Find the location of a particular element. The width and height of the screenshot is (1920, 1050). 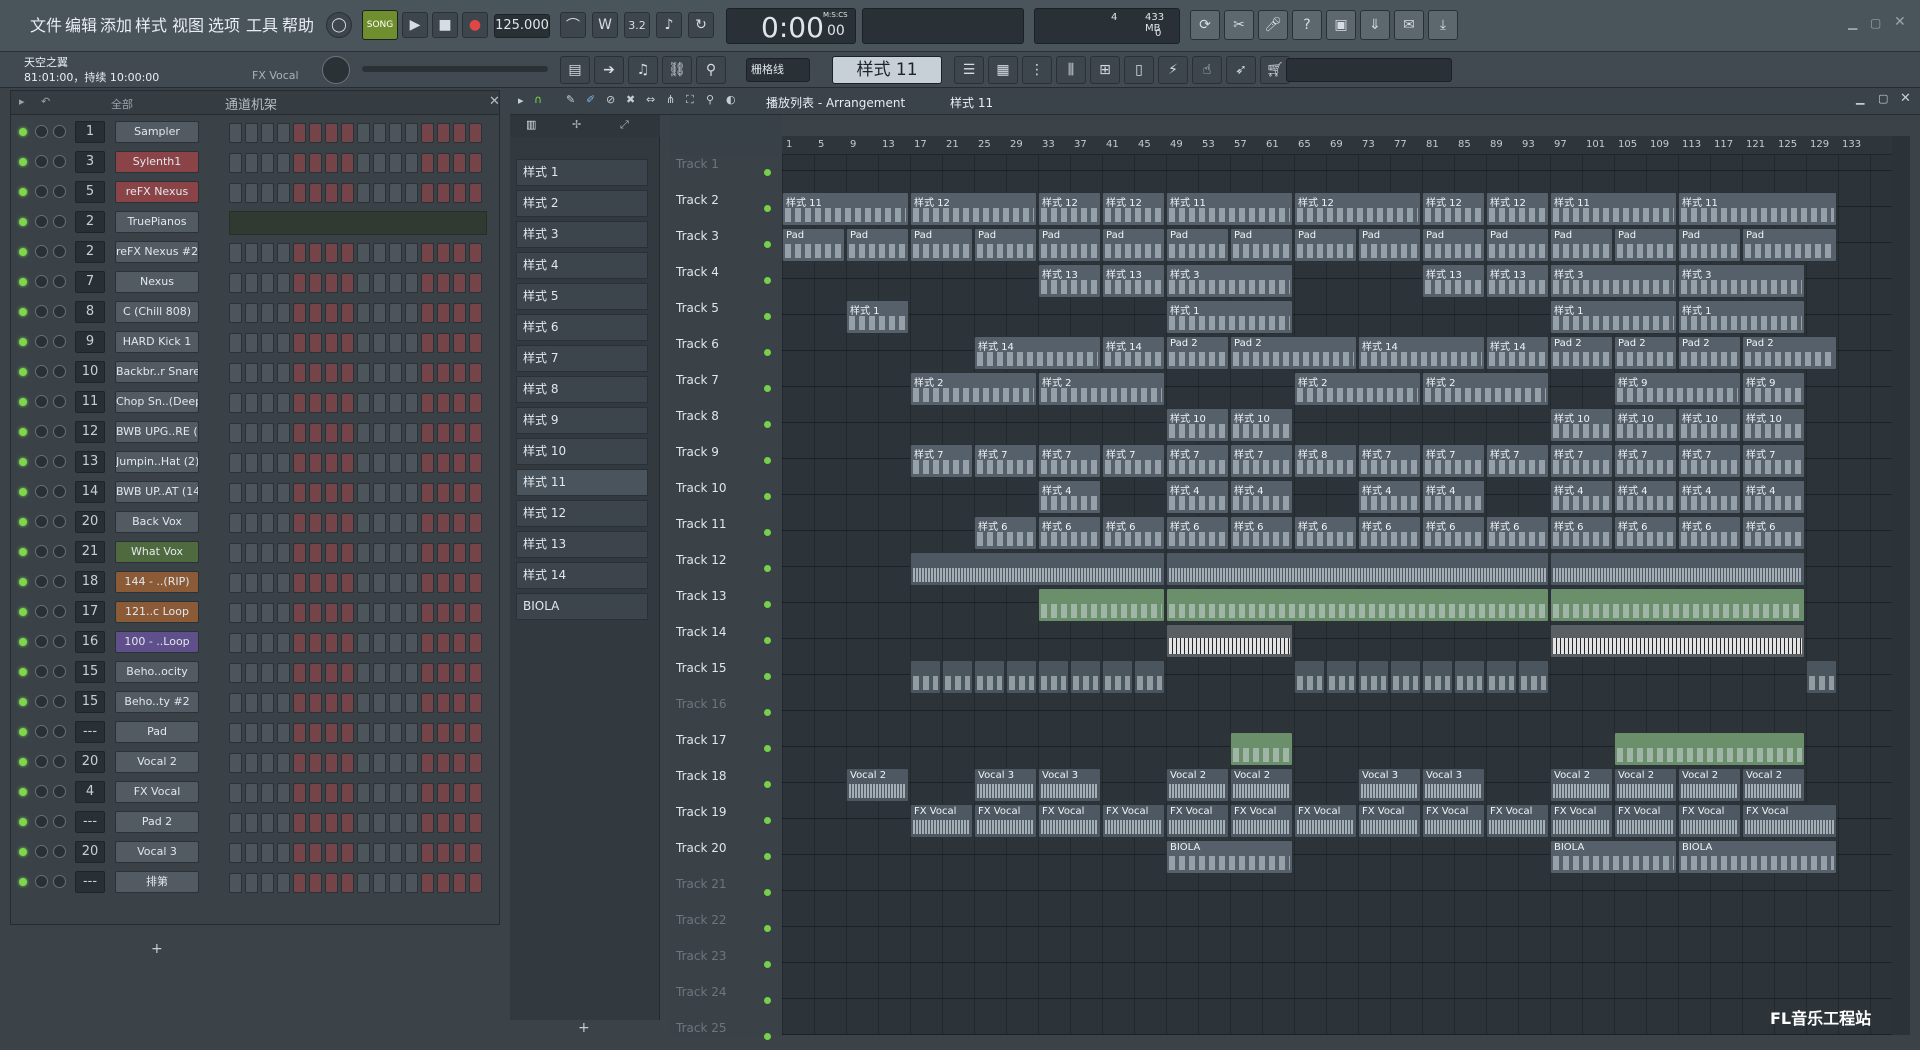

playlist-clip: Vocal 3 is located at coordinates (1453, 785).